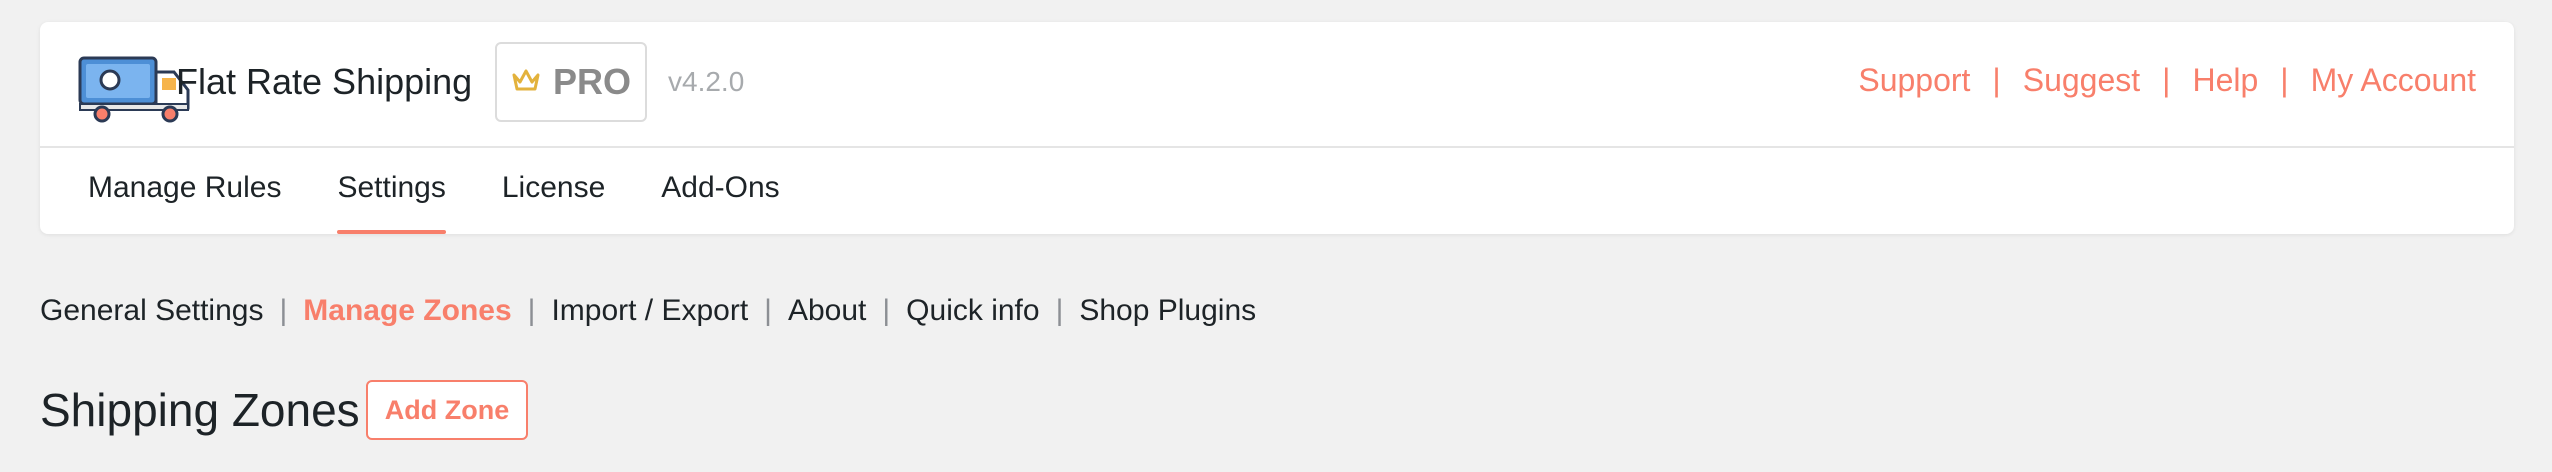  I want to click on page-title: Shipping Zones, so click(200, 410).